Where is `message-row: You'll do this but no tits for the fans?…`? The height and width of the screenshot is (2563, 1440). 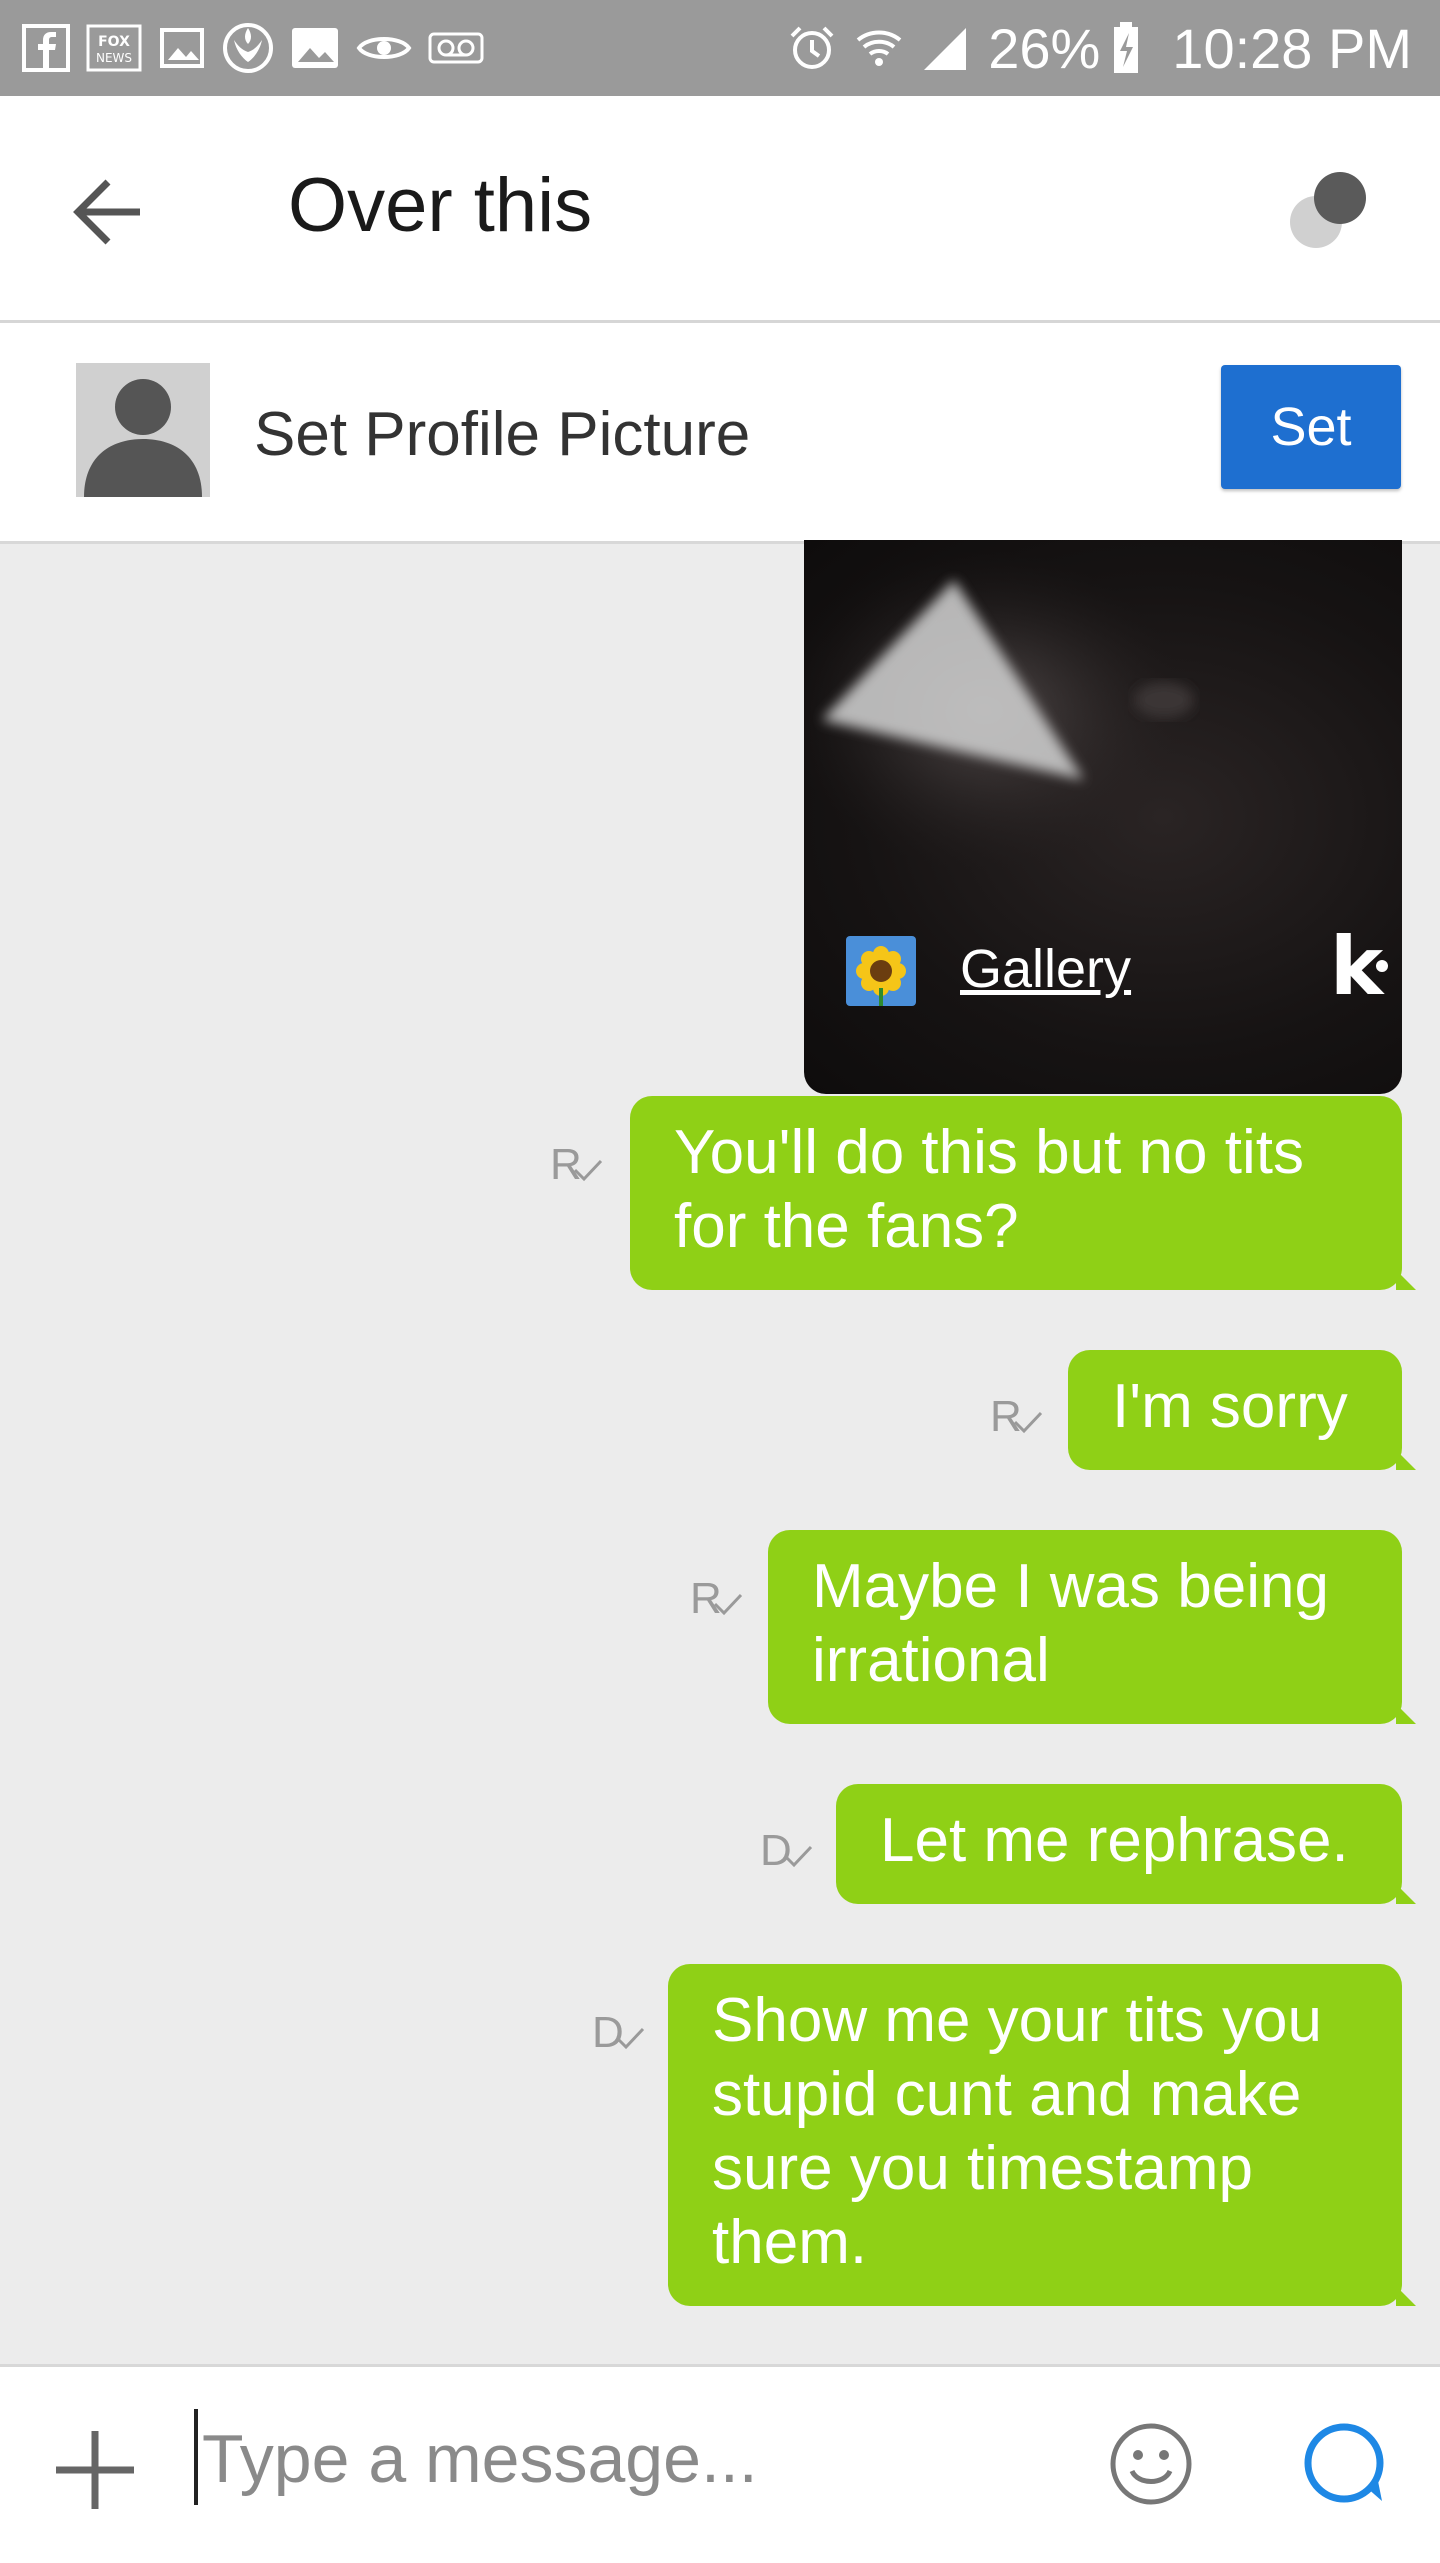 message-row: You'll do this but no tits for the fans?… is located at coordinates (983, 1193).